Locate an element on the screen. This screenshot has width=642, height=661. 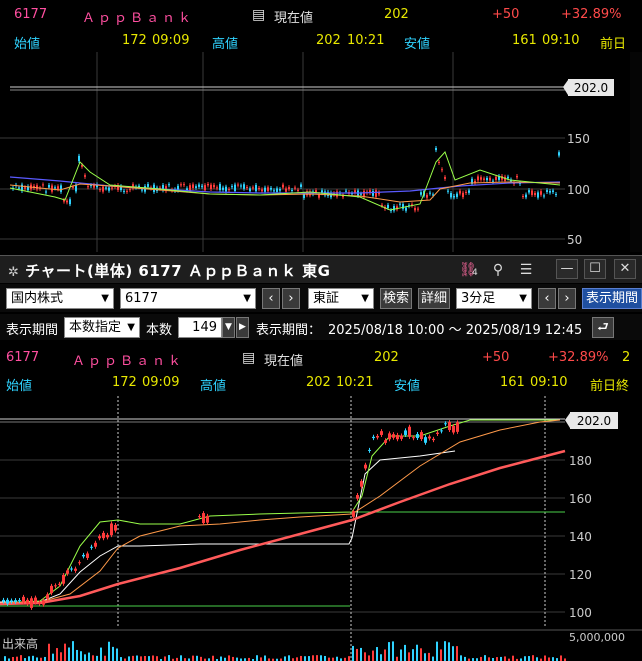
market-select: 国内株式 ▼ is located at coordinates (60, 298).